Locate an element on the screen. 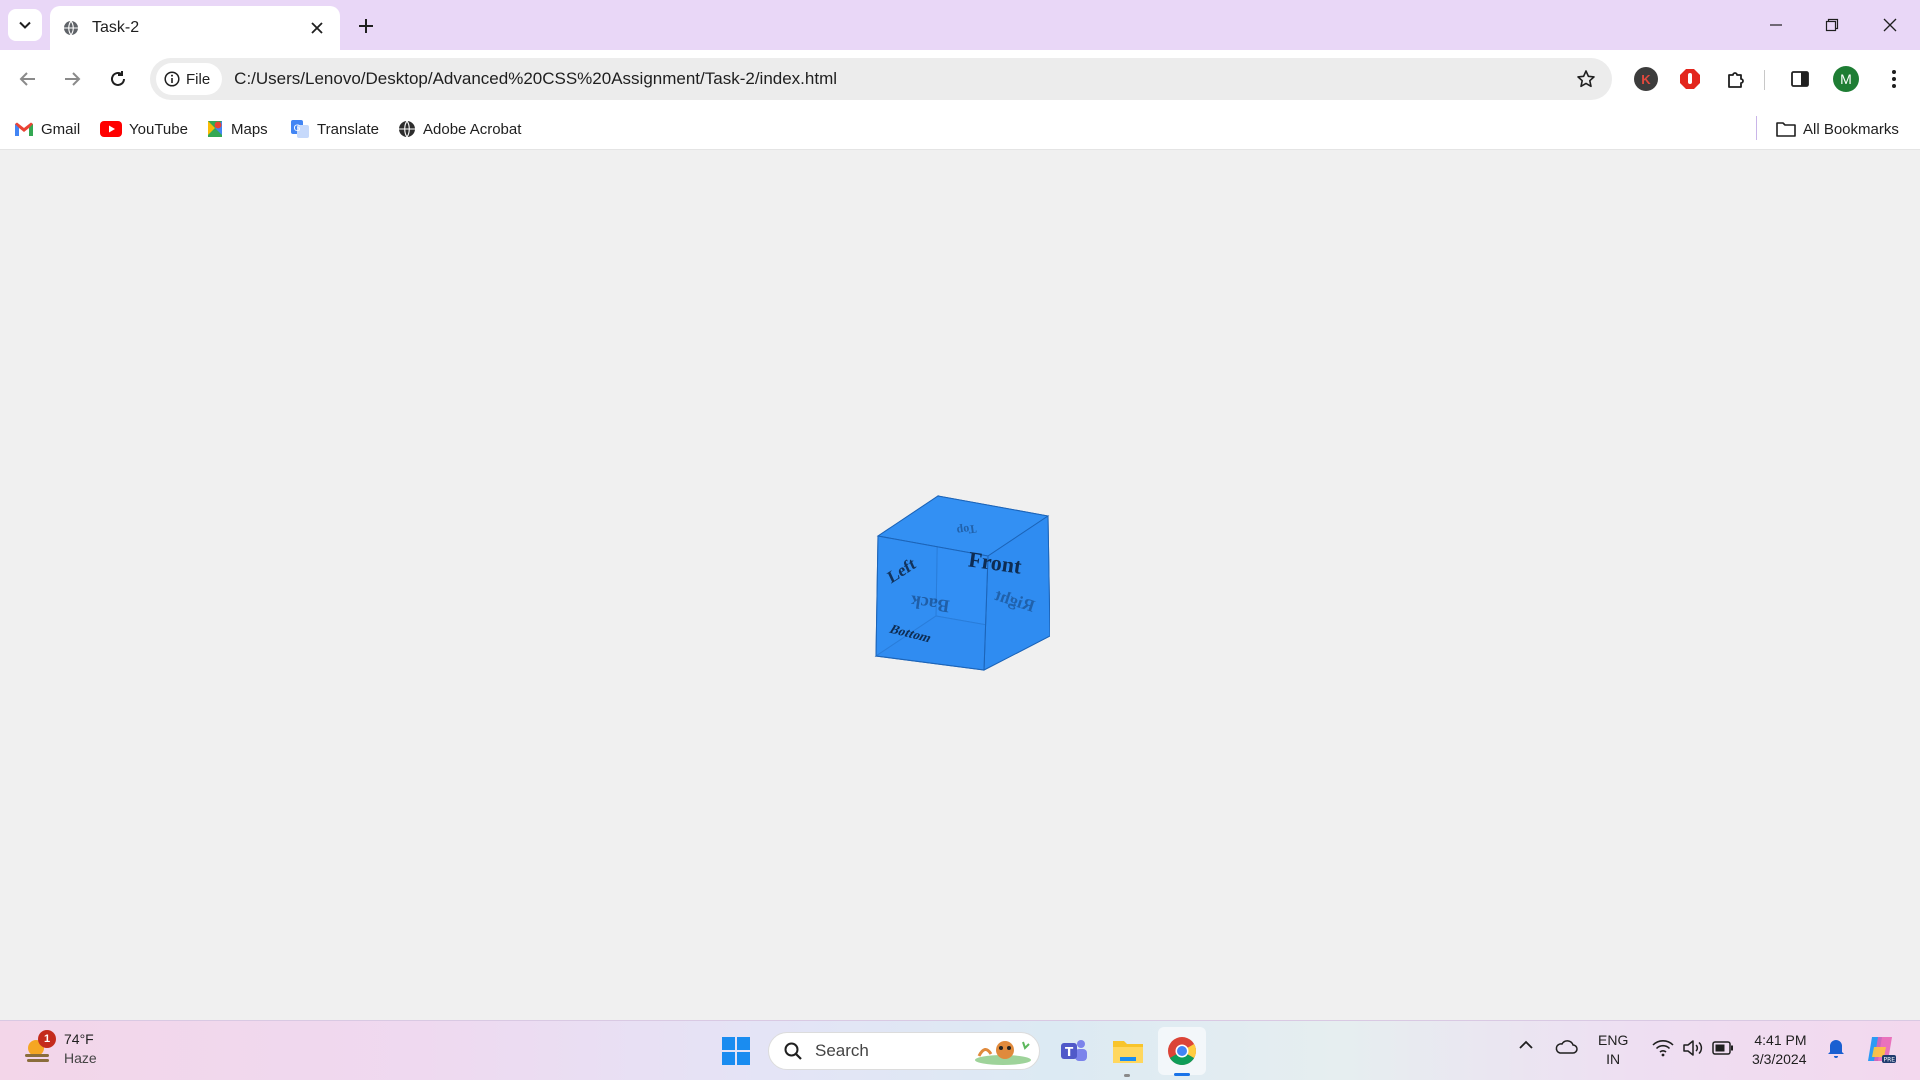  battery-button is located at coordinates (1723, 1048).